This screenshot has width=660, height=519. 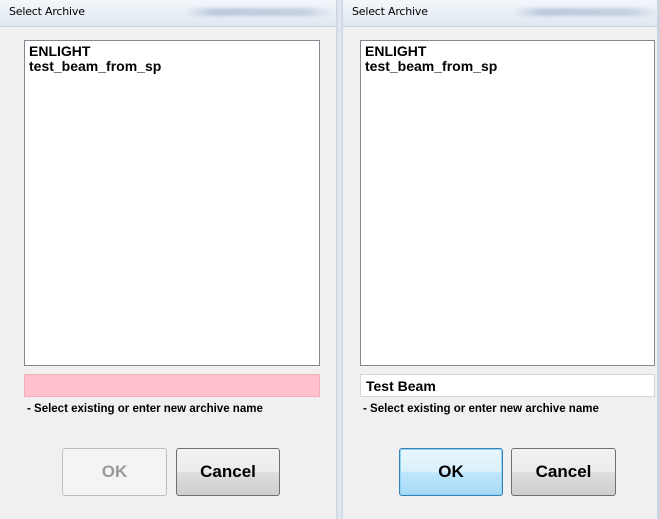 I want to click on ok-button: OK, so click(x=451, y=472).